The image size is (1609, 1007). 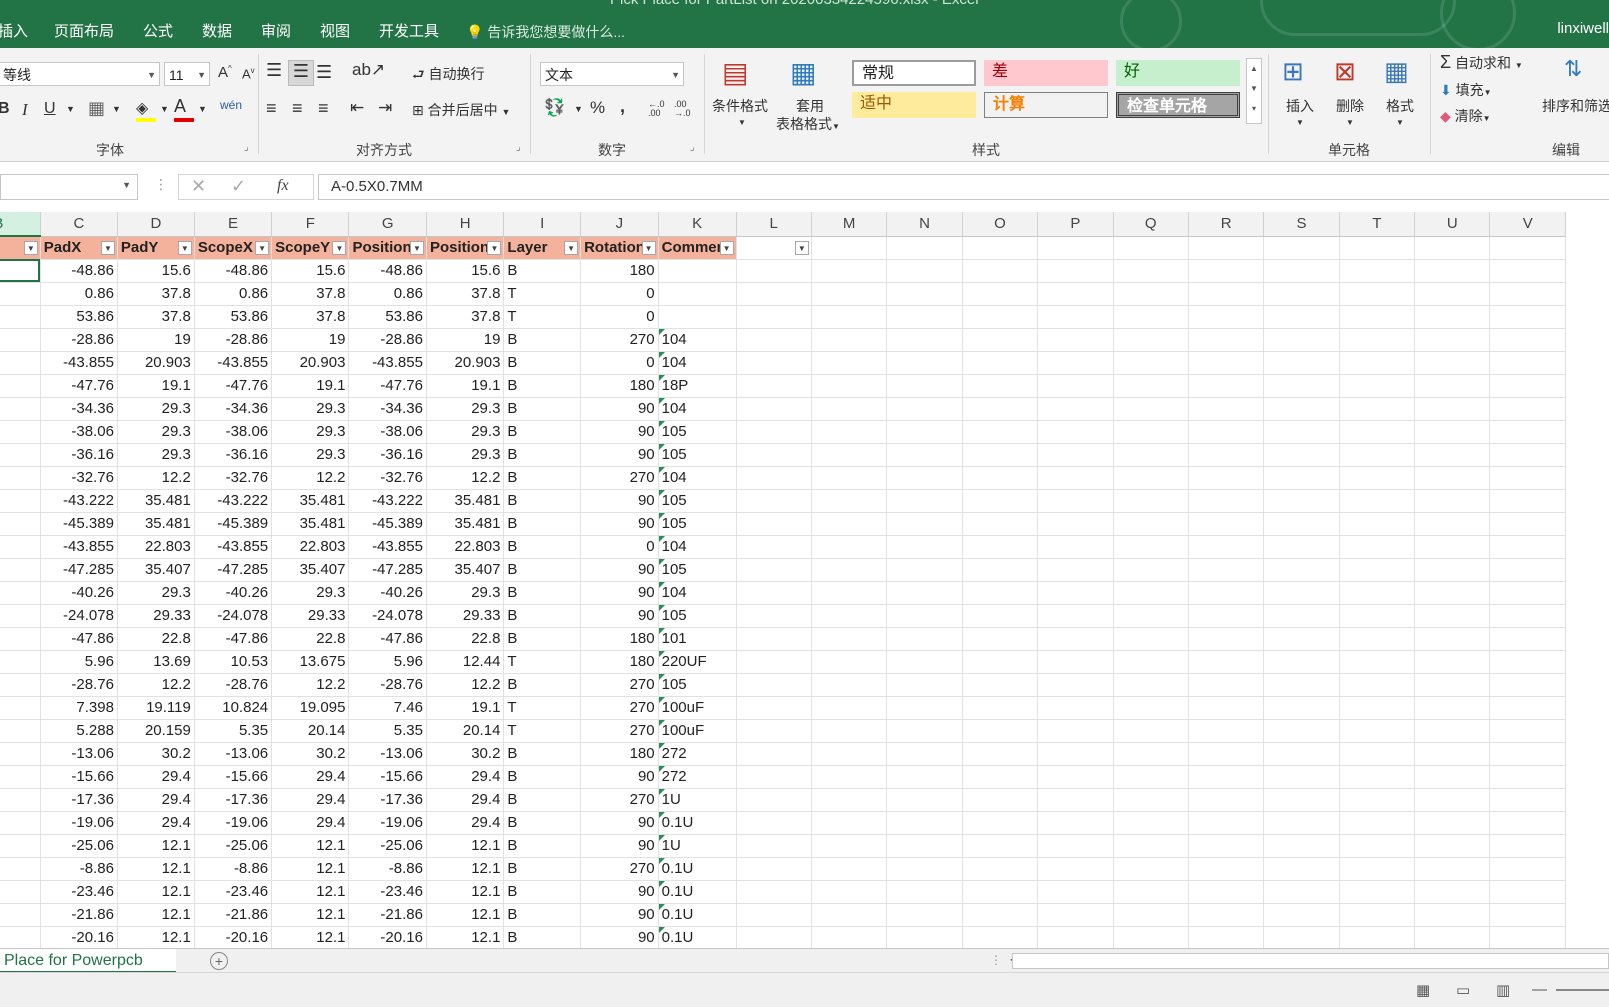 I want to click on column-header: Q, so click(x=1151, y=224).